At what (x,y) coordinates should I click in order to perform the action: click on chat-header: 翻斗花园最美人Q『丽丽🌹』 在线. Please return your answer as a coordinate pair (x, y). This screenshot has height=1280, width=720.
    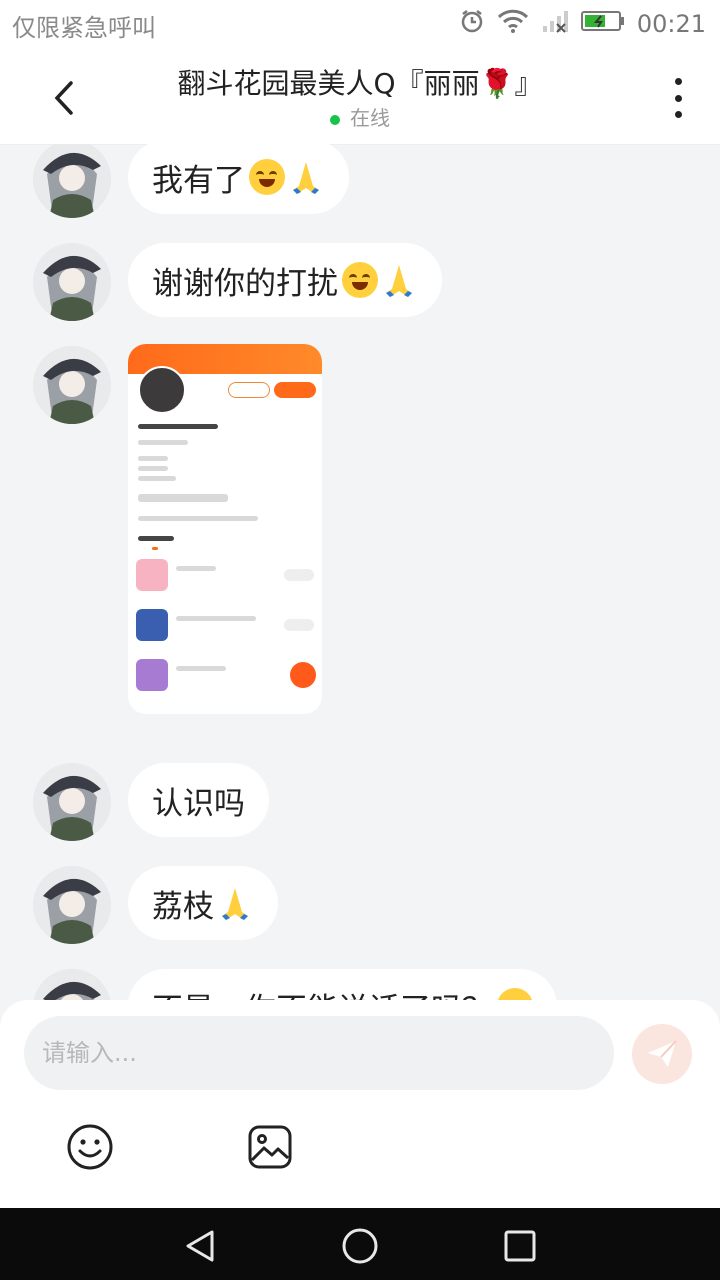
    Looking at the image, I should click on (360, 96).